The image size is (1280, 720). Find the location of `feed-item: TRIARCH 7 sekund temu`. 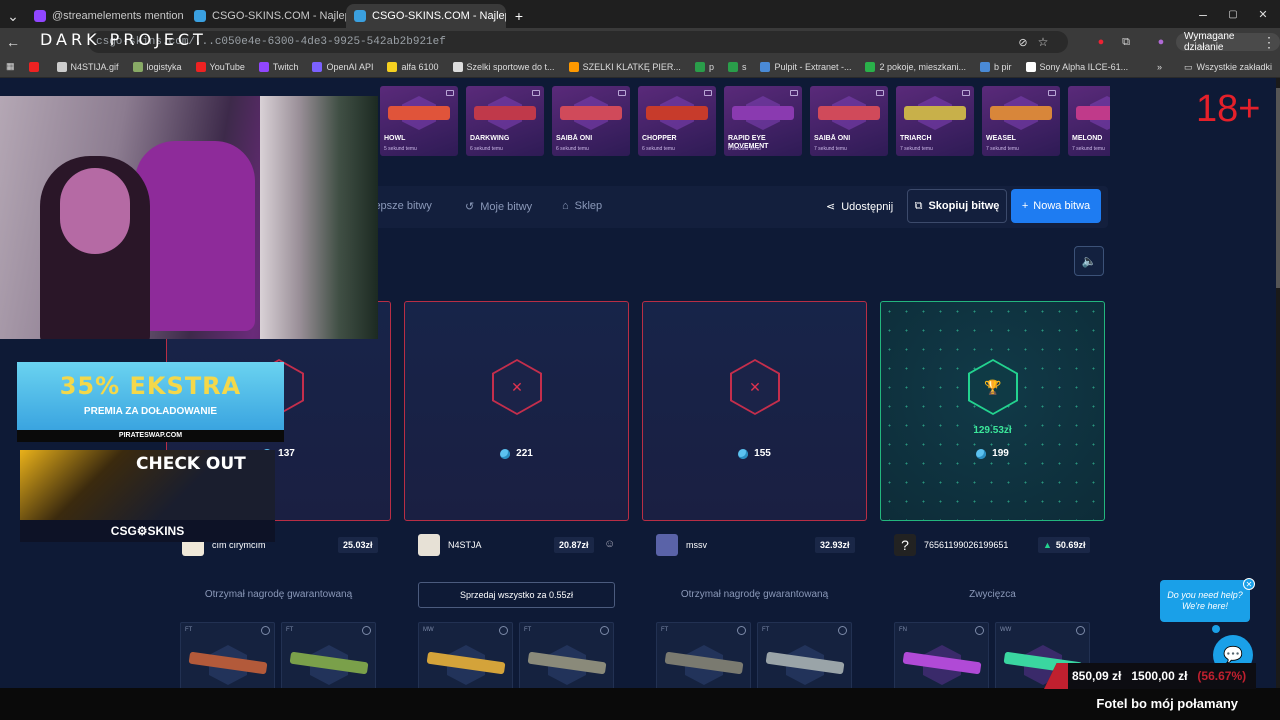

feed-item: TRIARCH 7 sekund temu is located at coordinates (935, 121).